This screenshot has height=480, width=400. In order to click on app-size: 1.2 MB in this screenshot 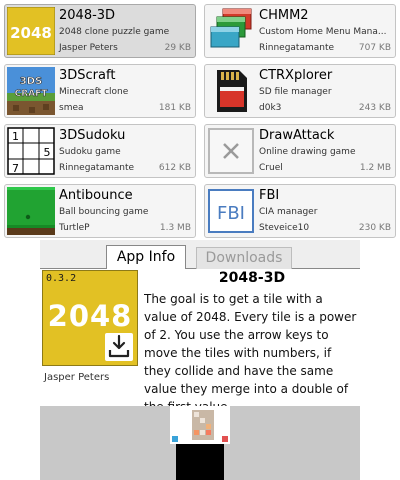, I will do `click(375, 168)`.